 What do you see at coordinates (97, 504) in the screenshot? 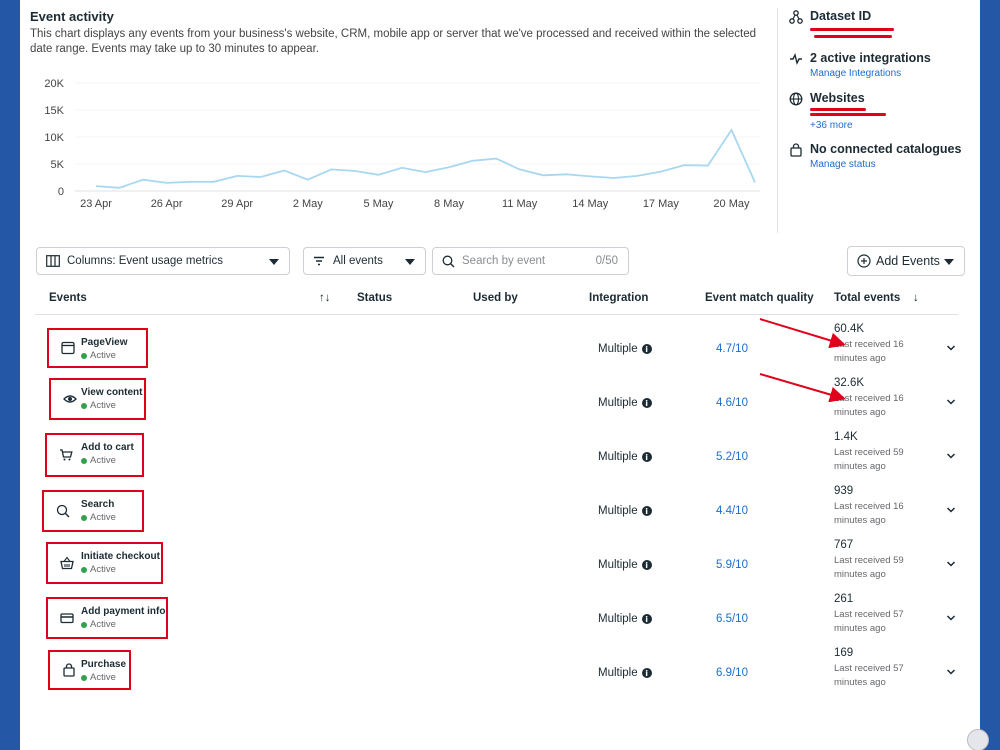
I see `event-name: Search` at bounding box center [97, 504].